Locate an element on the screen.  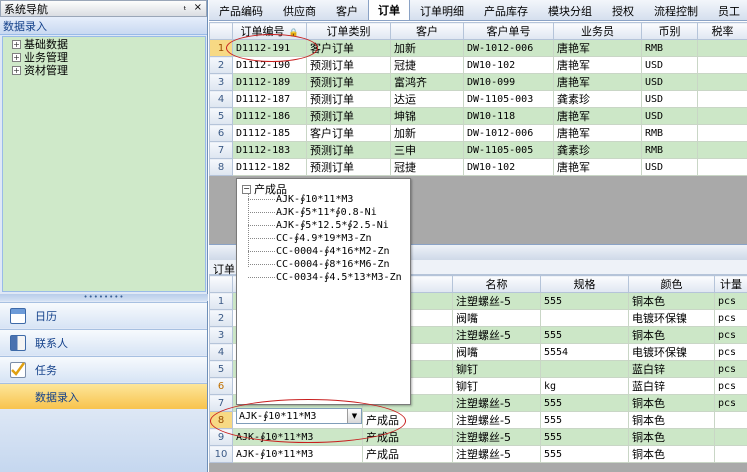
column-header: 规格 is located at coordinates (584, 284).